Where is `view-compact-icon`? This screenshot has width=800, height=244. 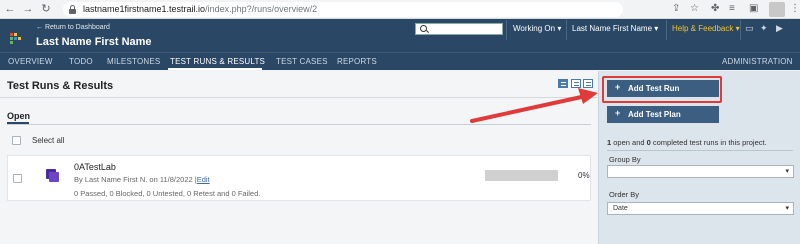 view-compact-icon is located at coordinates (563, 83).